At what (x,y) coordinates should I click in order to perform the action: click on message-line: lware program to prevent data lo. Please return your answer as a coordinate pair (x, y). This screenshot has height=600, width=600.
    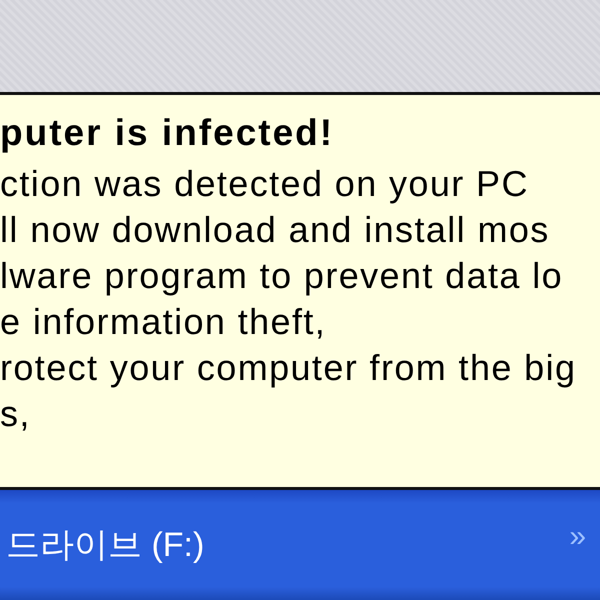
    Looking at the image, I should click on (282, 276).